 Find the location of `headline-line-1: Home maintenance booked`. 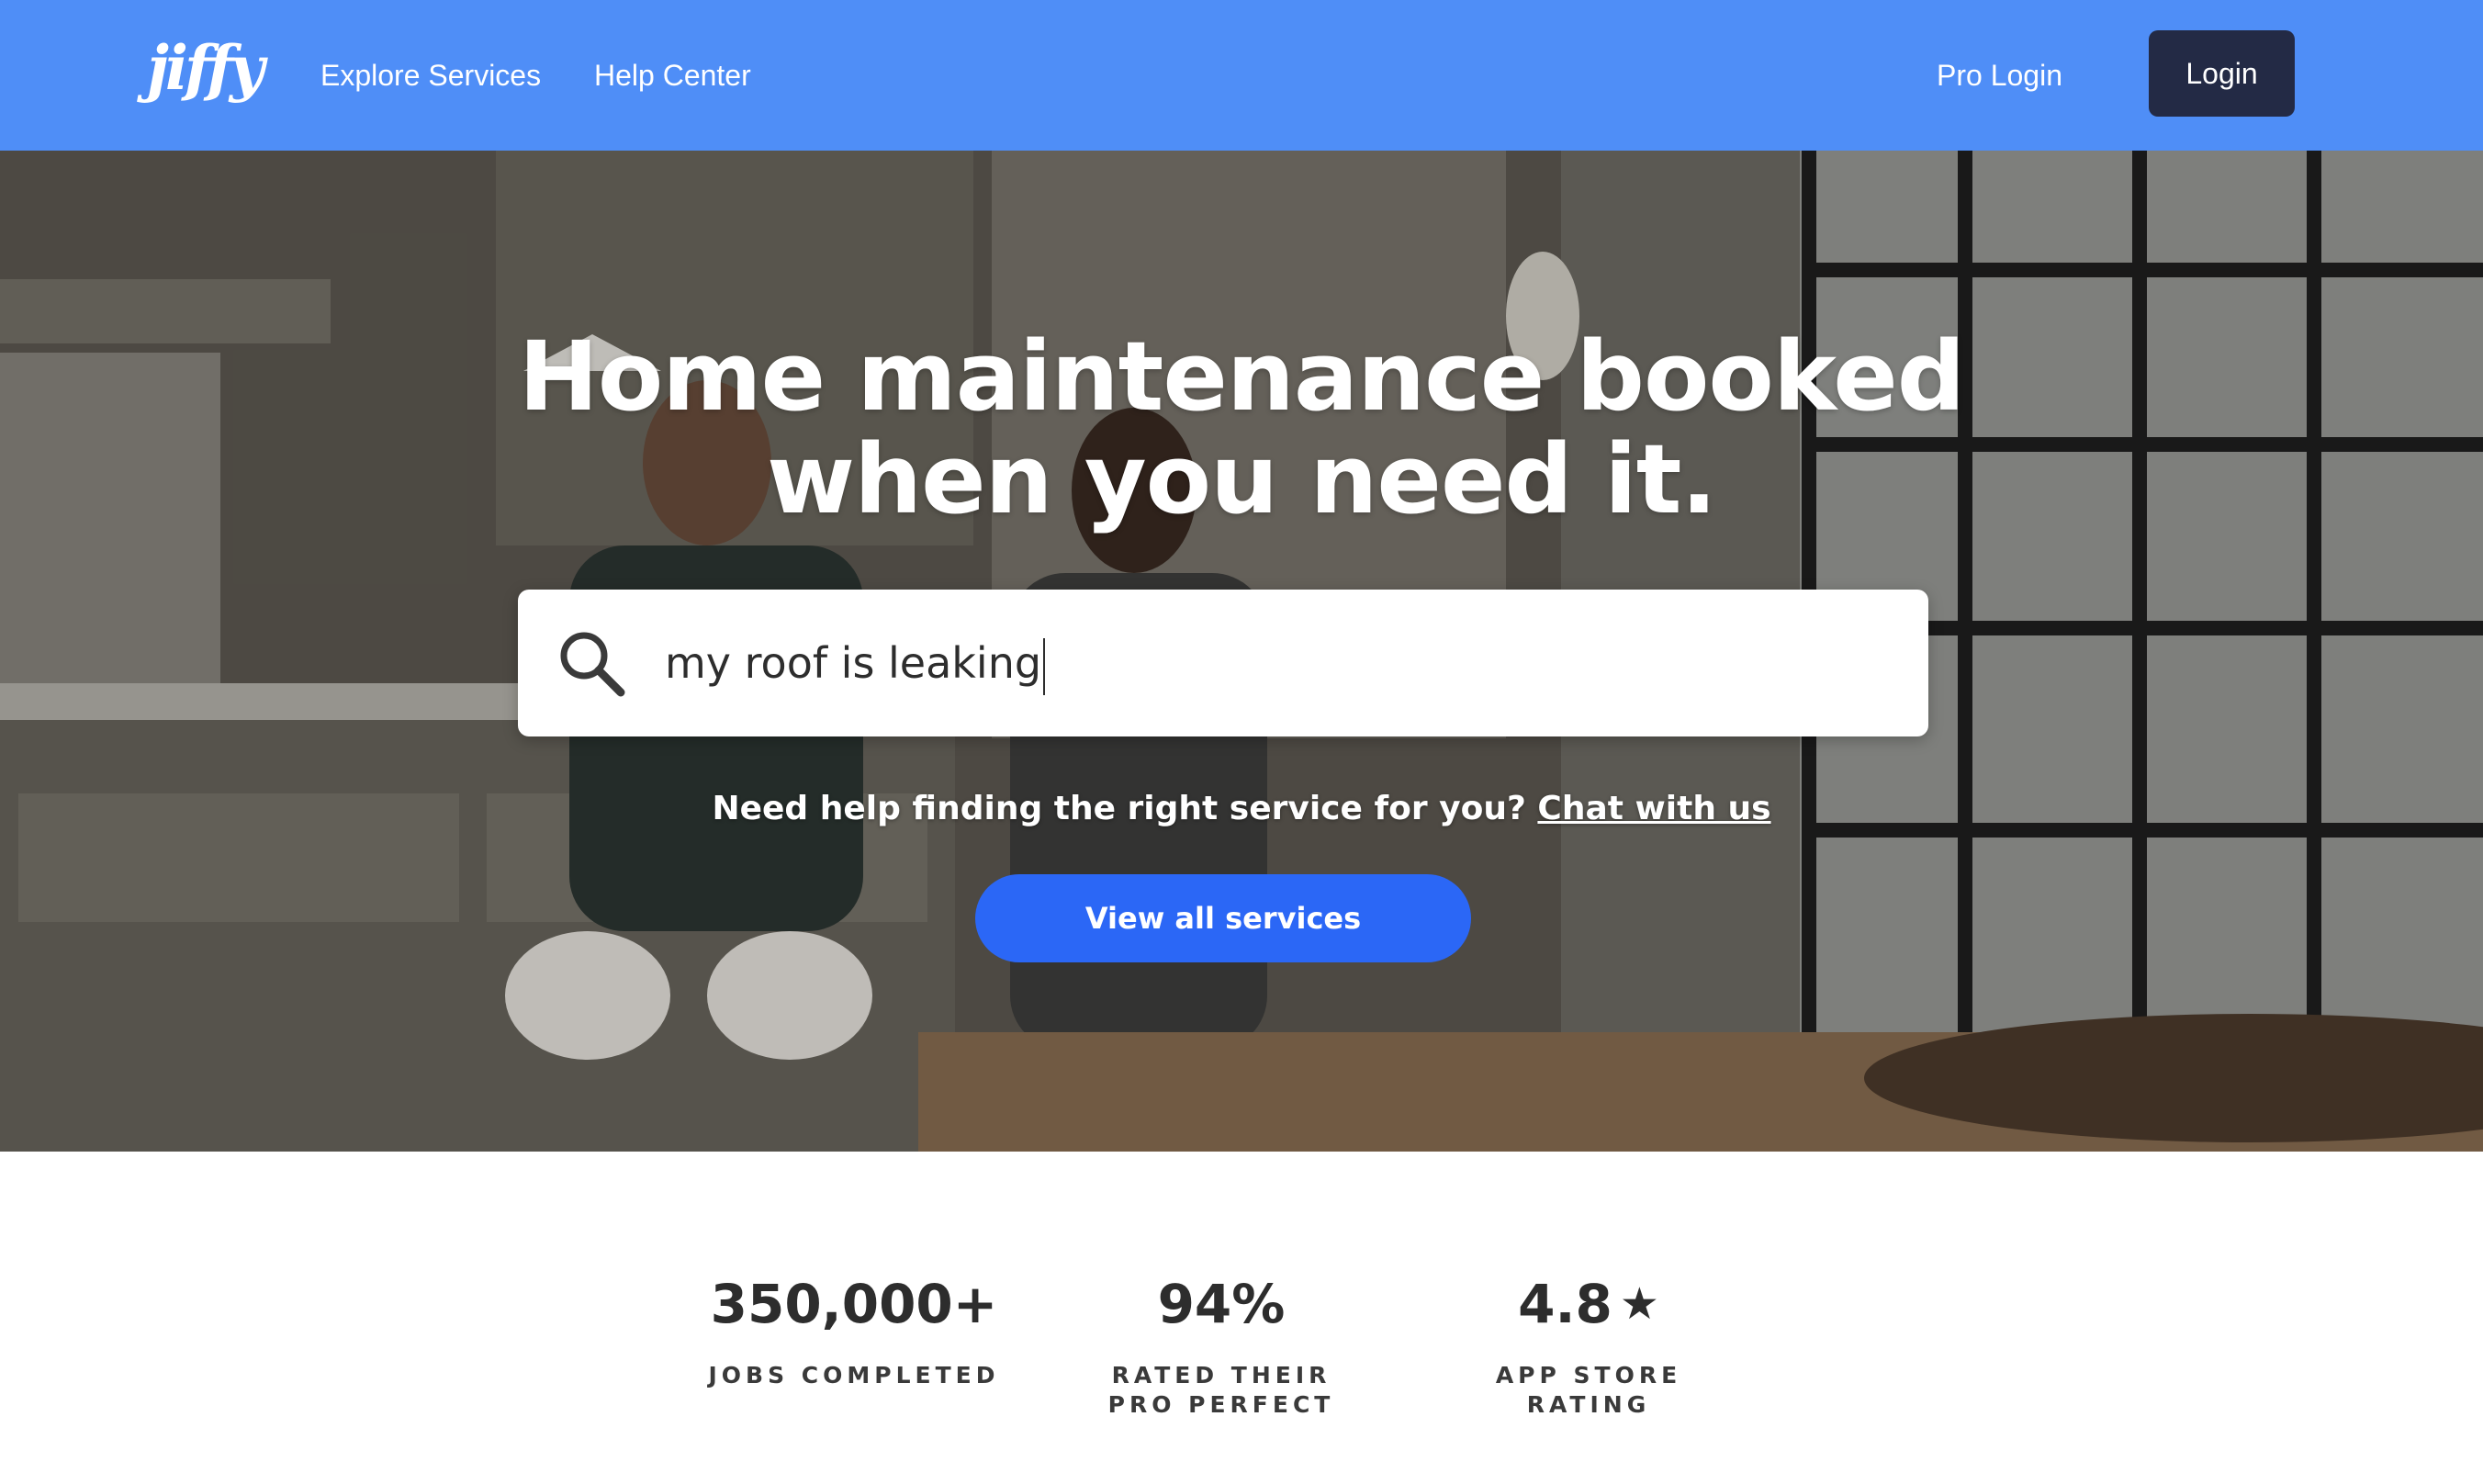

headline-line-1: Home maintenance booked is located at coordinates (1241, 377).